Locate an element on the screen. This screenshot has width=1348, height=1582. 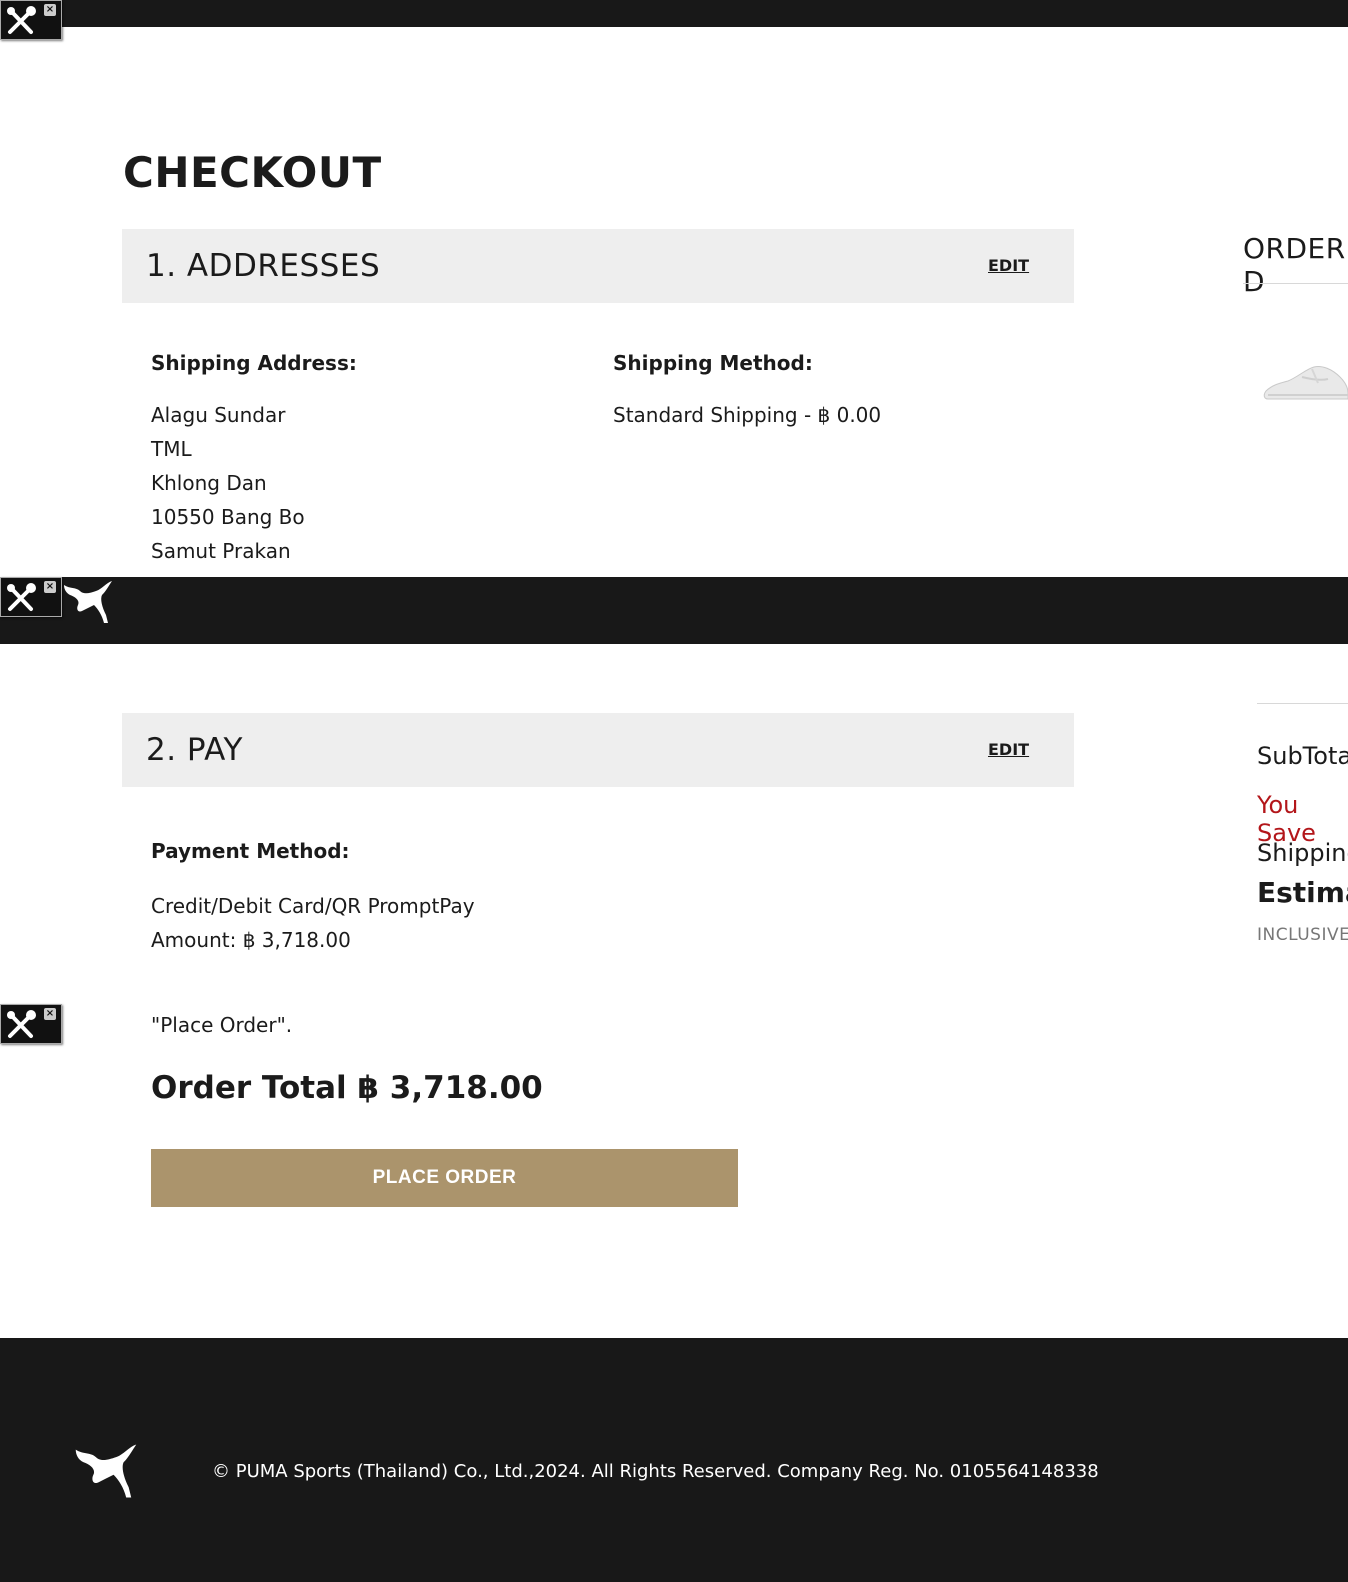
payment-method-value: Credit/Debit Card/QR PromptPay is located at coordinates (313, 906).